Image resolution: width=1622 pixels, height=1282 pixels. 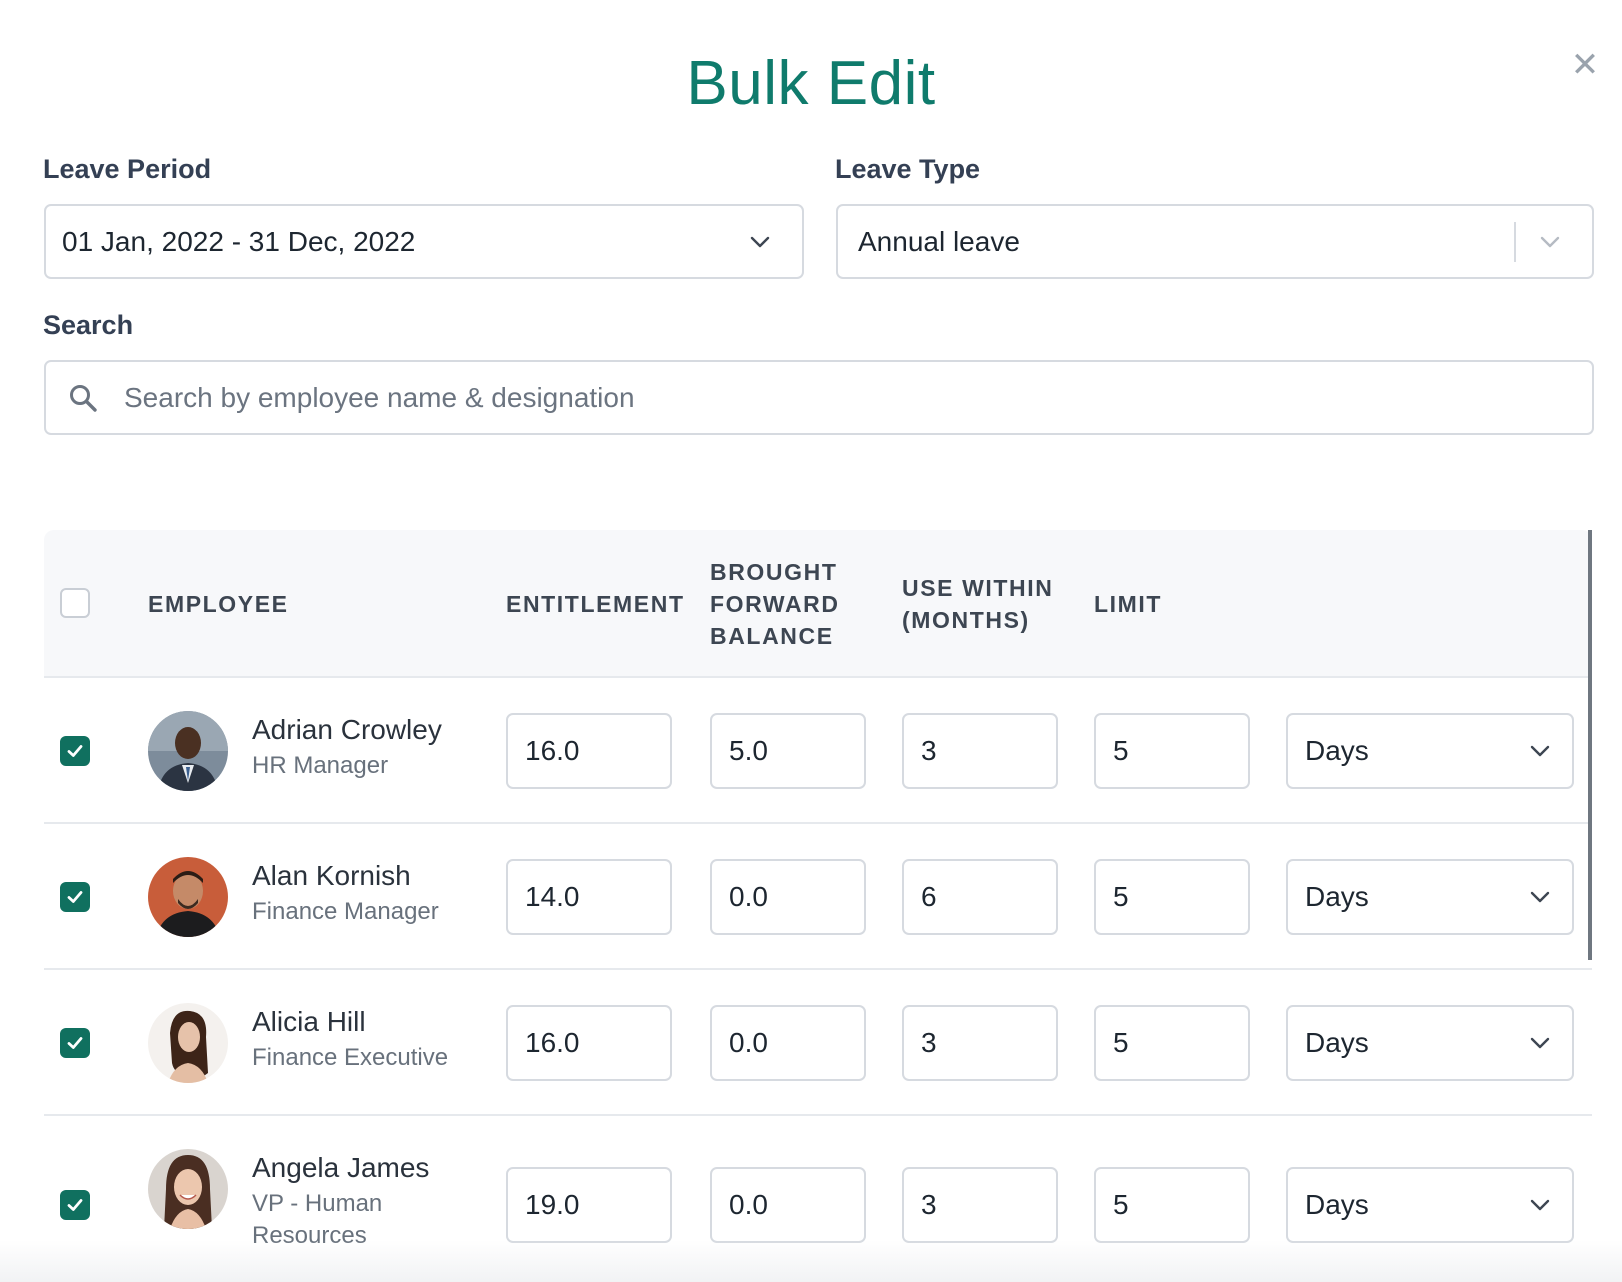 I want to click on modal-title: Bulk Edit, so click(x=811, y=83).